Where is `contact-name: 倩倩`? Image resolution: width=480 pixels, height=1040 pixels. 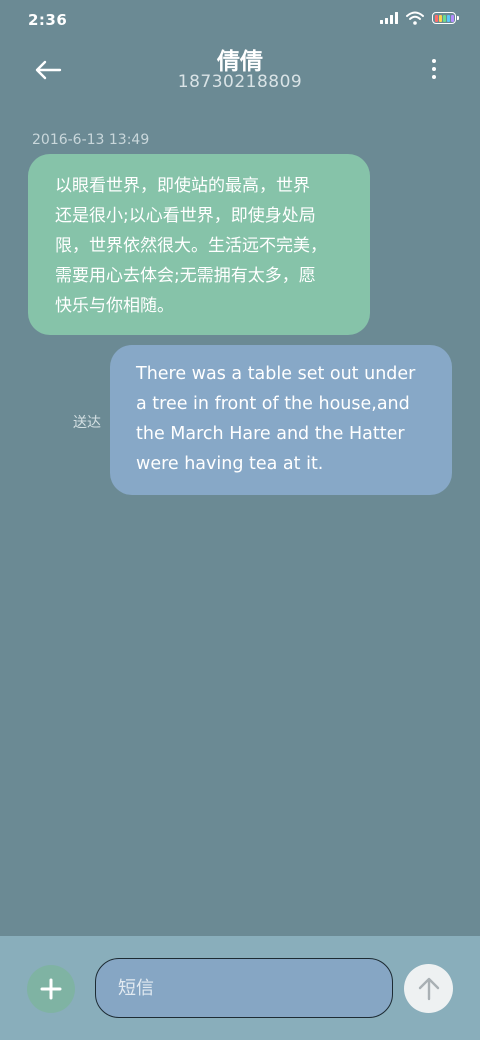
contact-name: 倩倩 is located at coordinates (240, 62).